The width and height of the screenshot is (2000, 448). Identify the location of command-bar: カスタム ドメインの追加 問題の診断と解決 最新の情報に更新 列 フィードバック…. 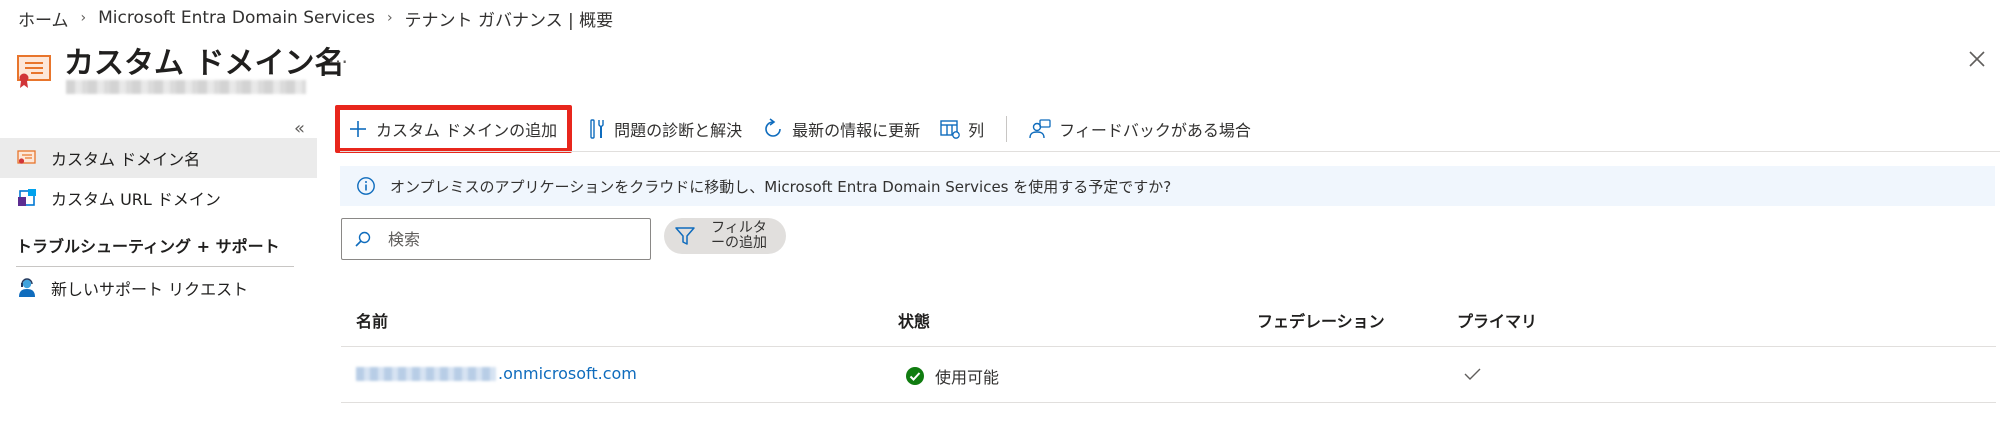
(798, 129).